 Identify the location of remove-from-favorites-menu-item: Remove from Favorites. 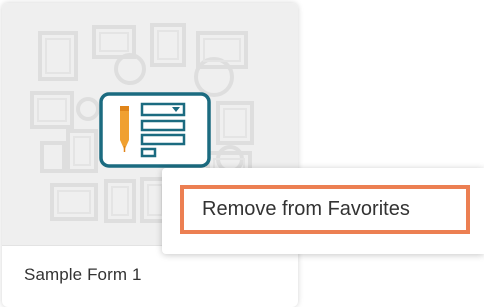
(325, 209).